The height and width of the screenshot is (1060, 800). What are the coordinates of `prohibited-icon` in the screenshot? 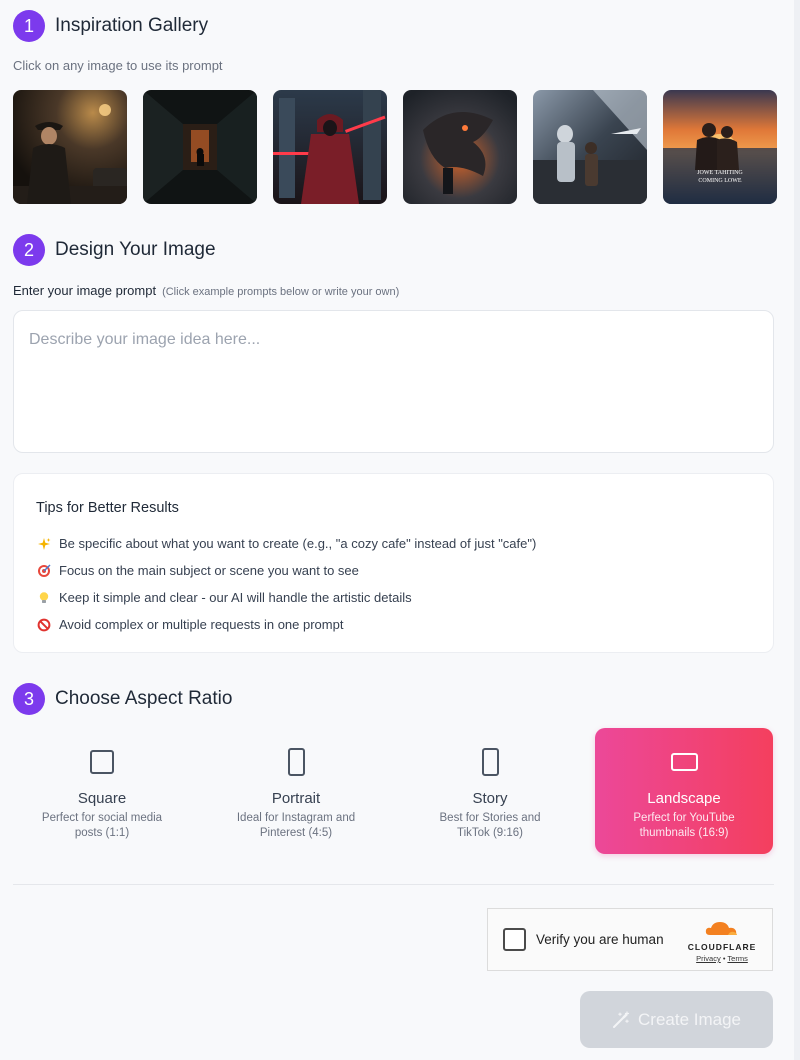 It's located at (44, 625).